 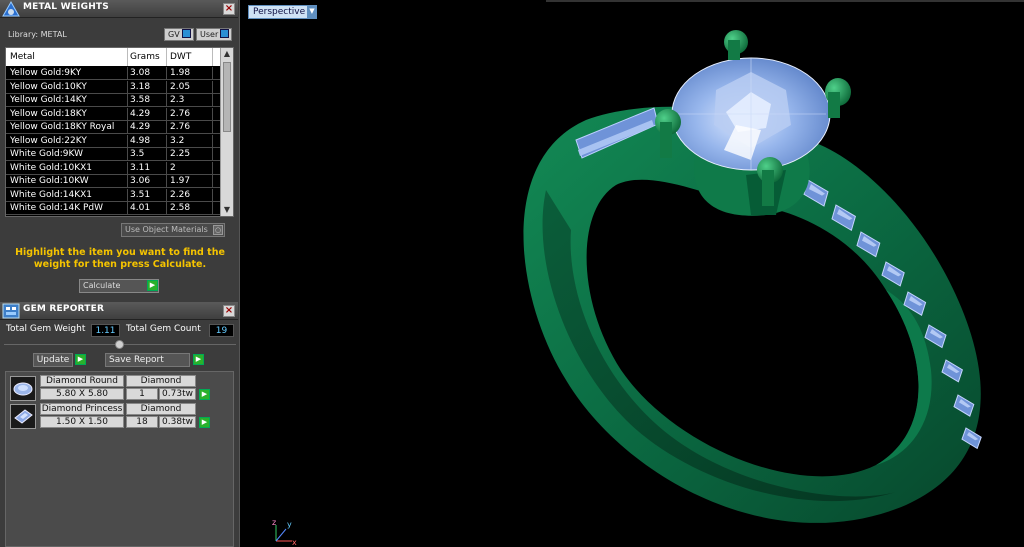 I want to click on scroll-thumb, so click(x=227, y=97).